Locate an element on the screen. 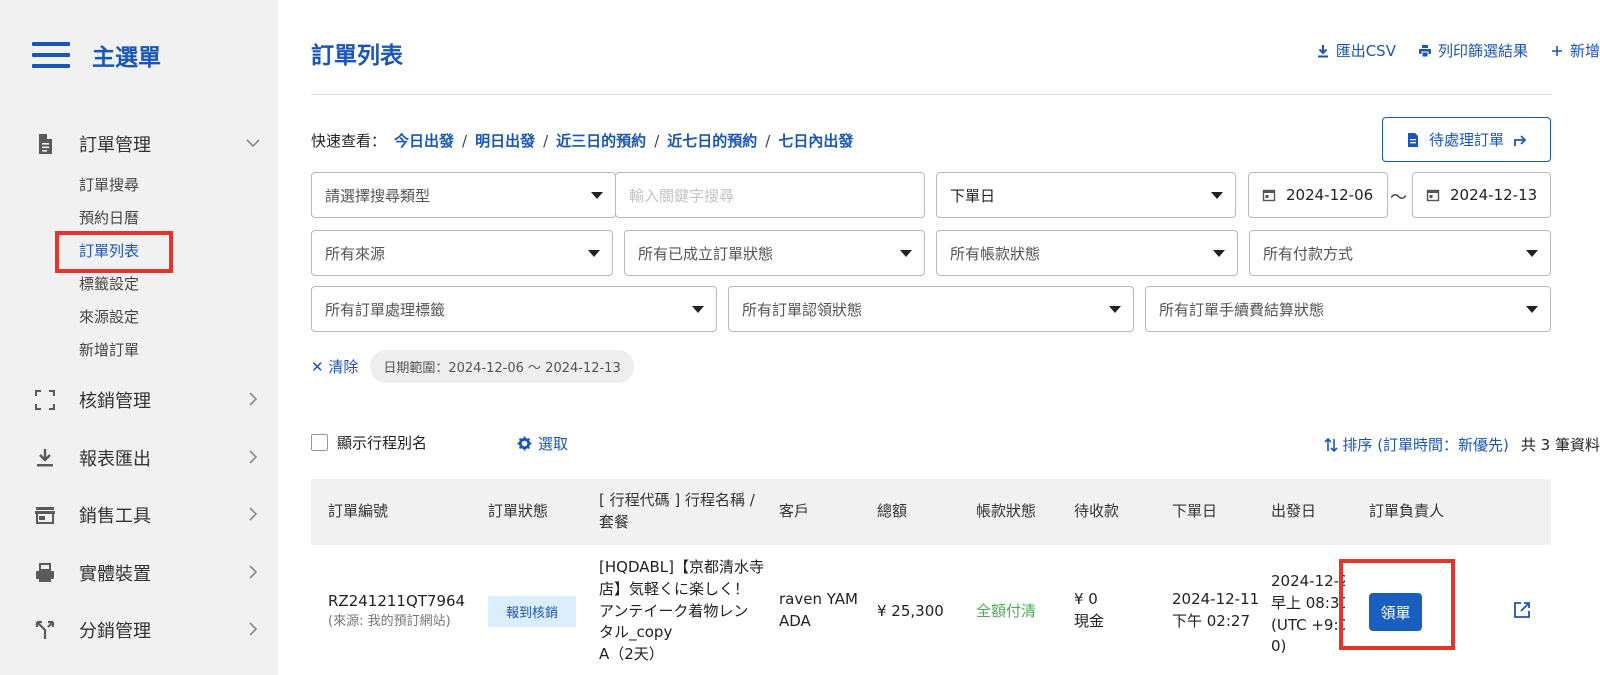 This screenshot has height=675, width=1600. column-customer: 客戶 is located at coordinates (794, 512).